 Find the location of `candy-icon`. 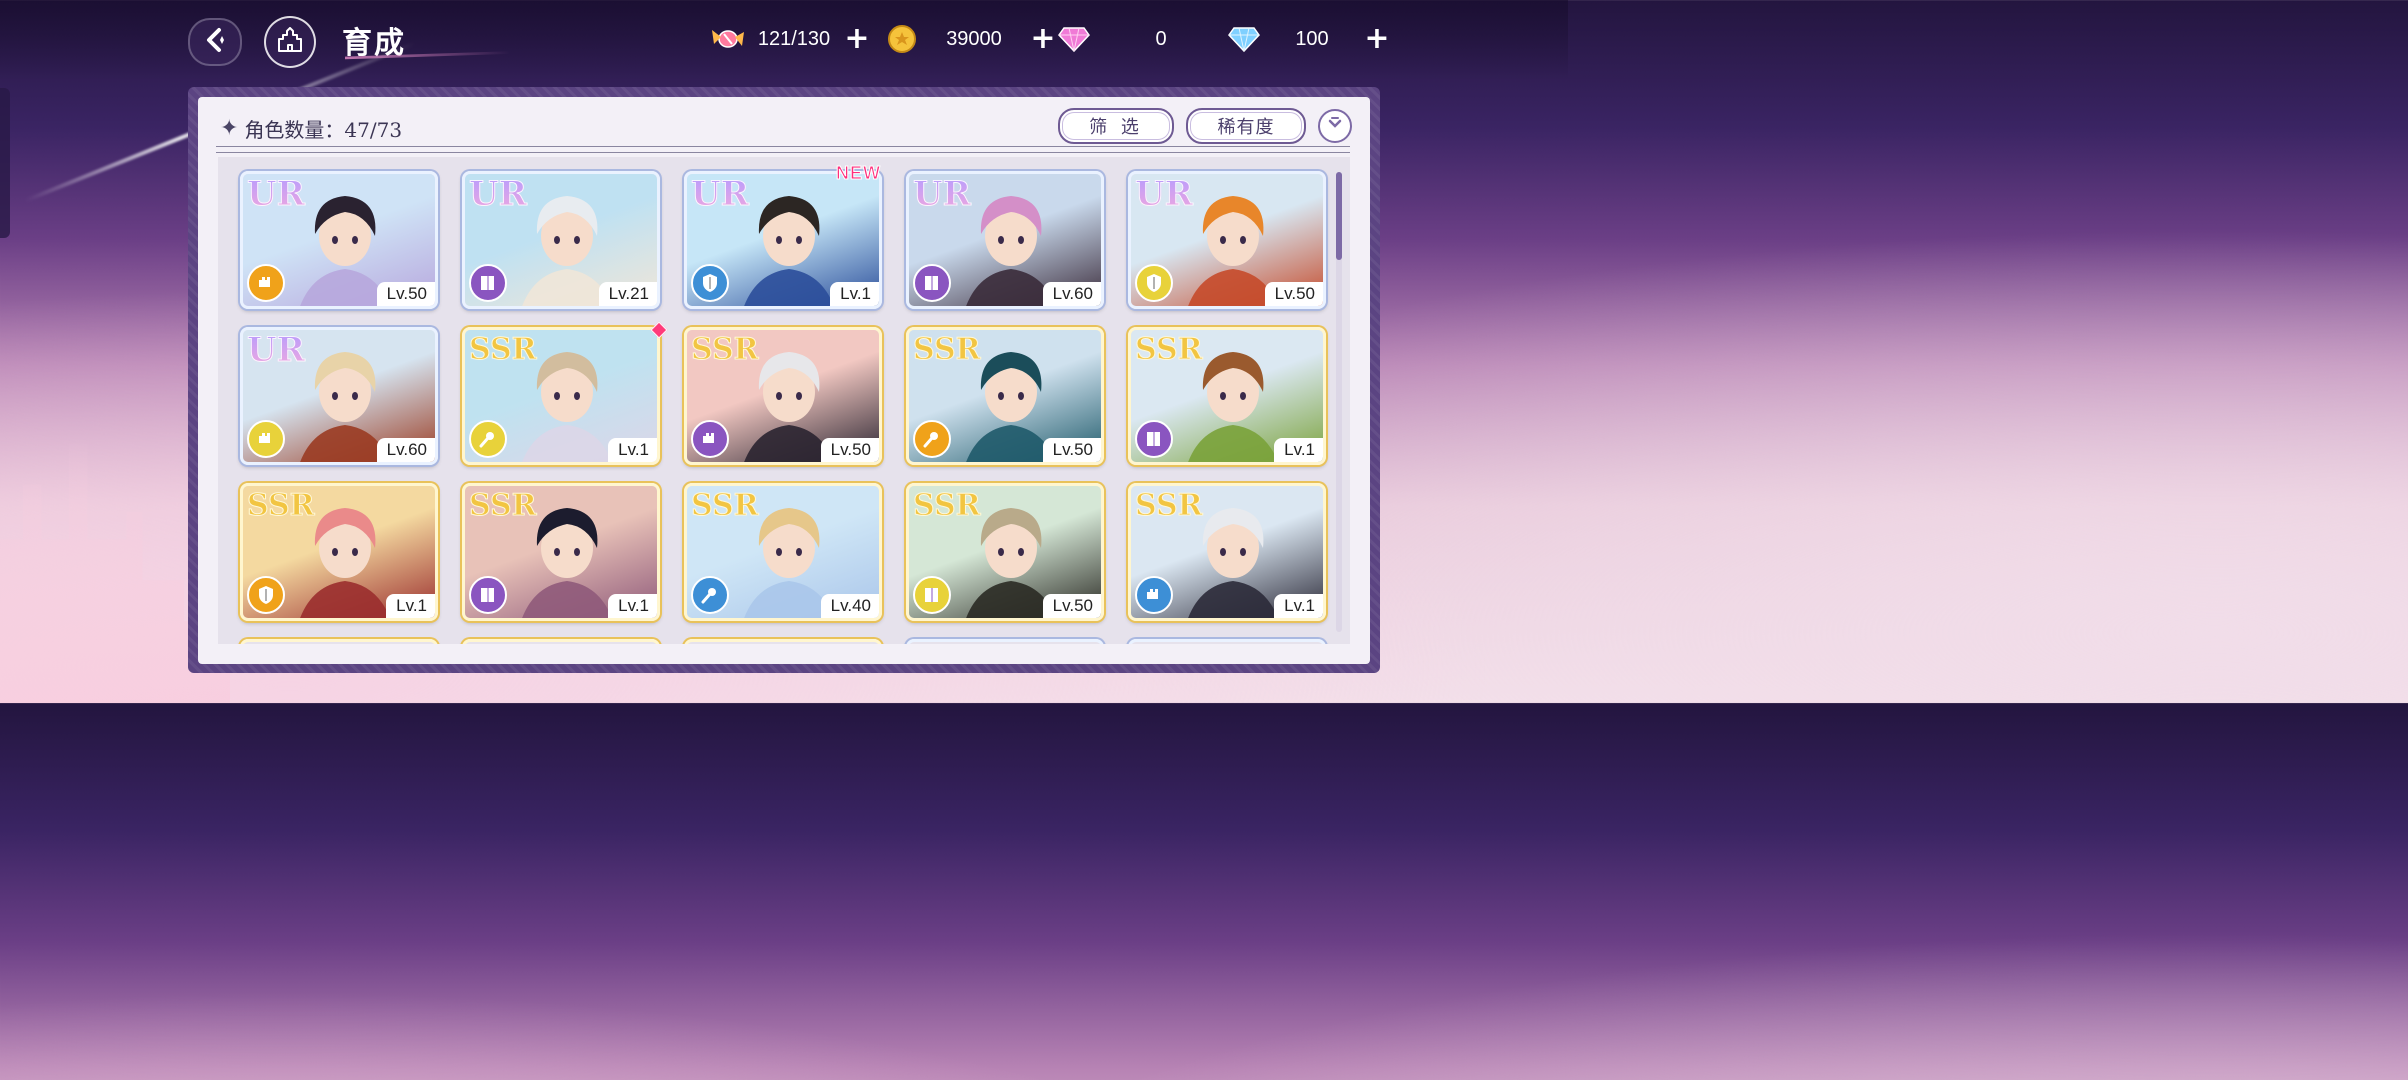

candy-icon is located at coordinates (728, 39).